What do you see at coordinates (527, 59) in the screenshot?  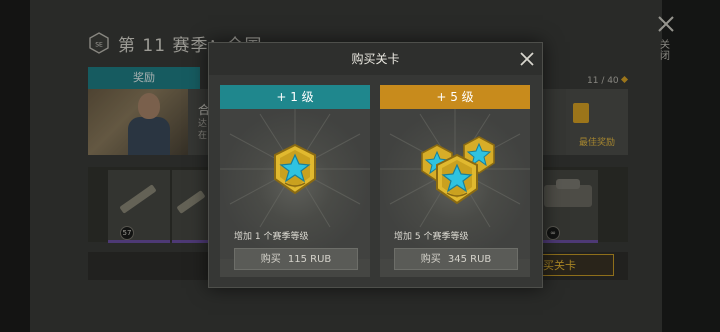 I see `close-icon` at bounding box center [527, 59].